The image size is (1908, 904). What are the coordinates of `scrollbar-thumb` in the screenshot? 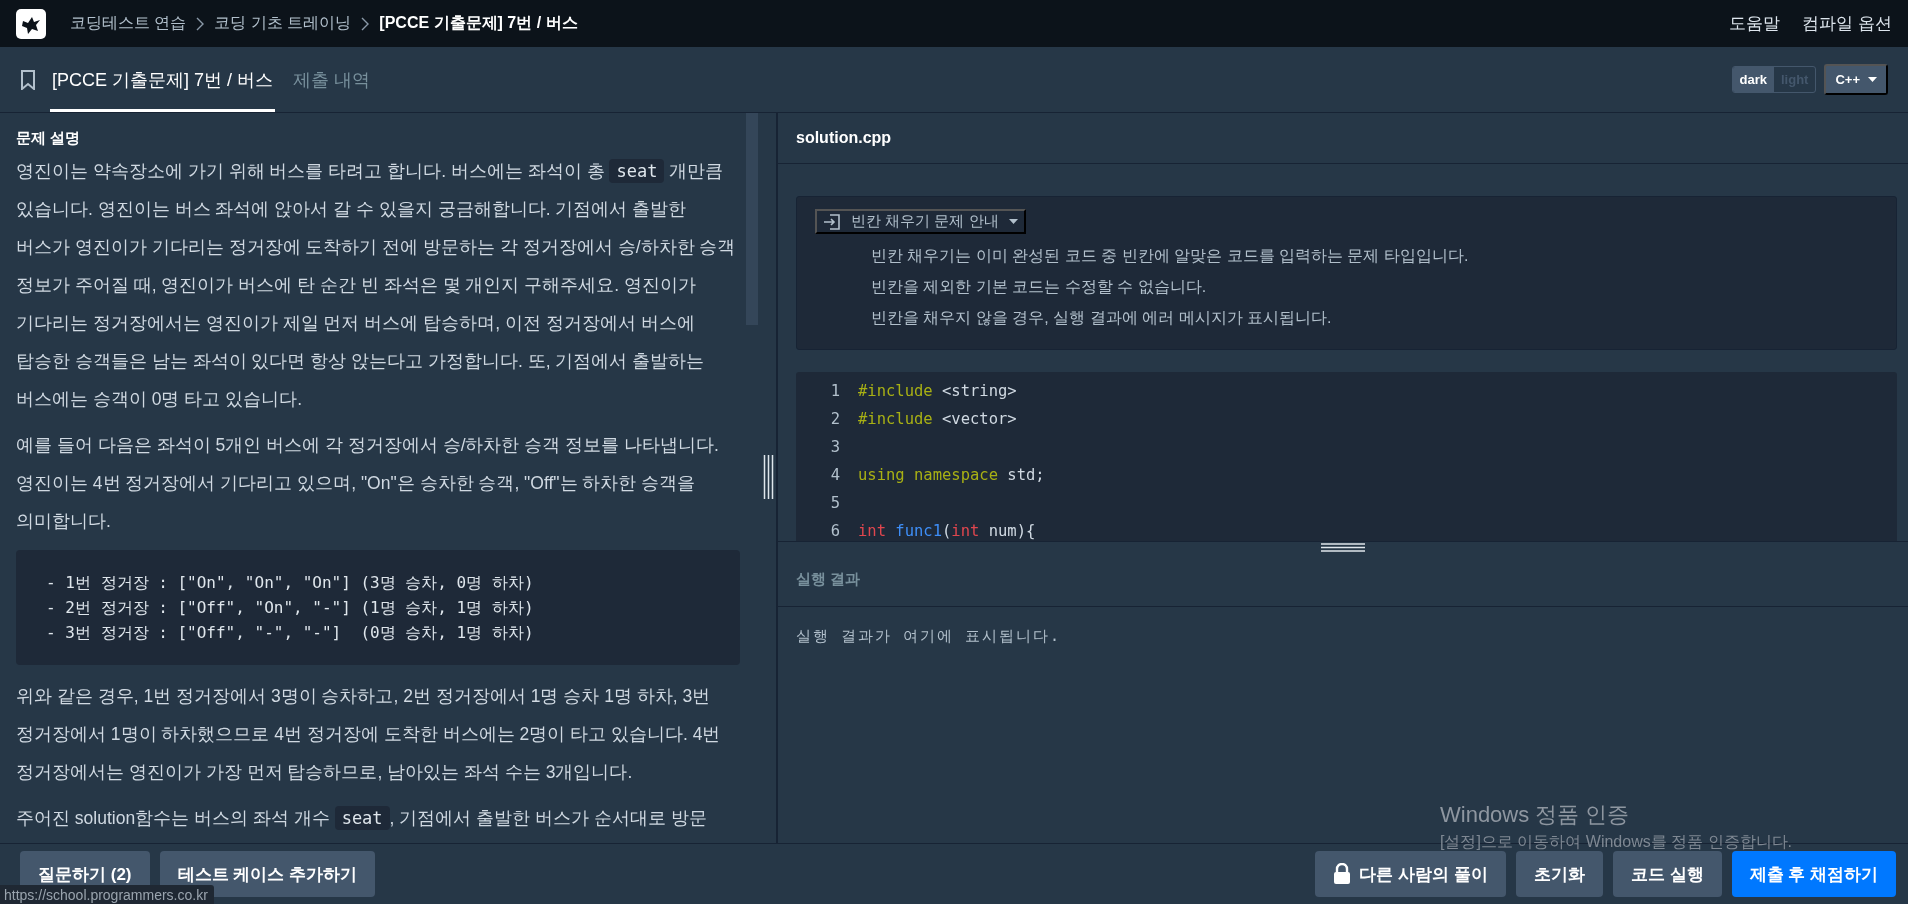 It's located at (752, 219).